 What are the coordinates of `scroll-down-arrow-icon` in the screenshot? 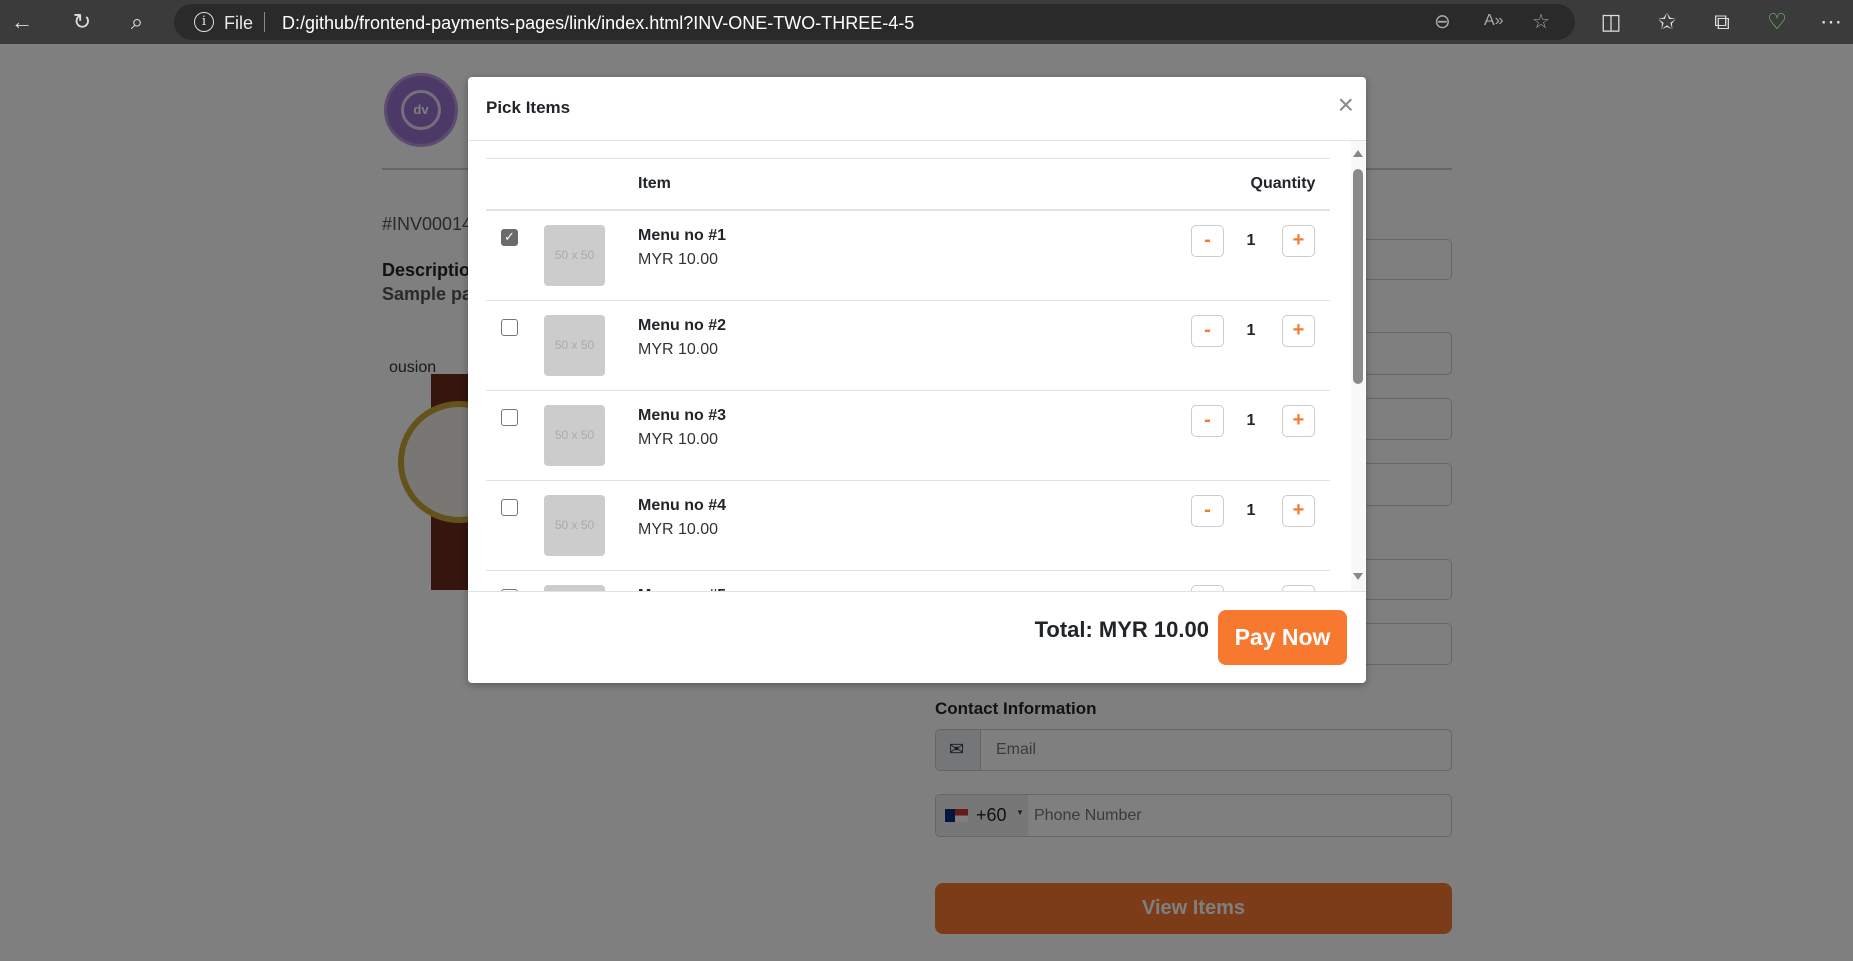 It's located at (1358, 576).